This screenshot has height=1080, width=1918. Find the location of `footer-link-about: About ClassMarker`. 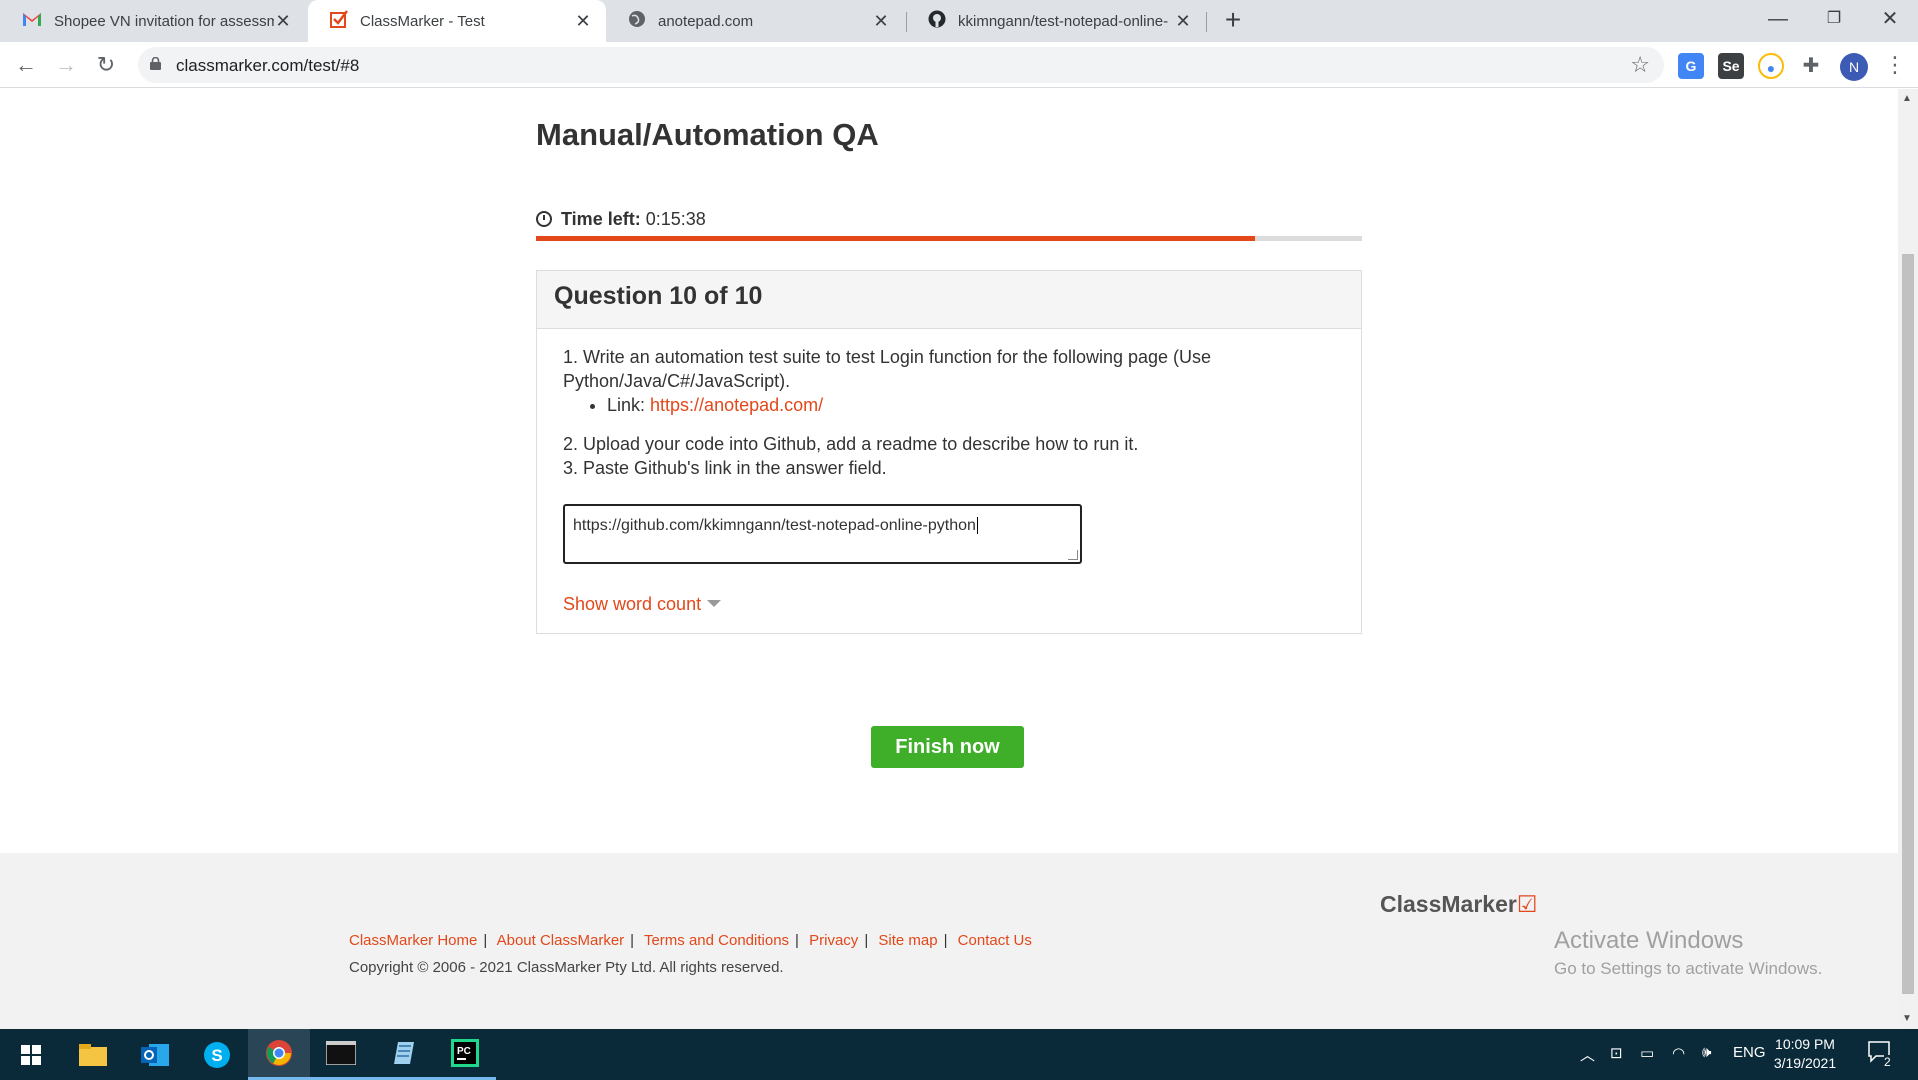

footer-link-about: About ClassMarker is located at coordinates (561, 940).